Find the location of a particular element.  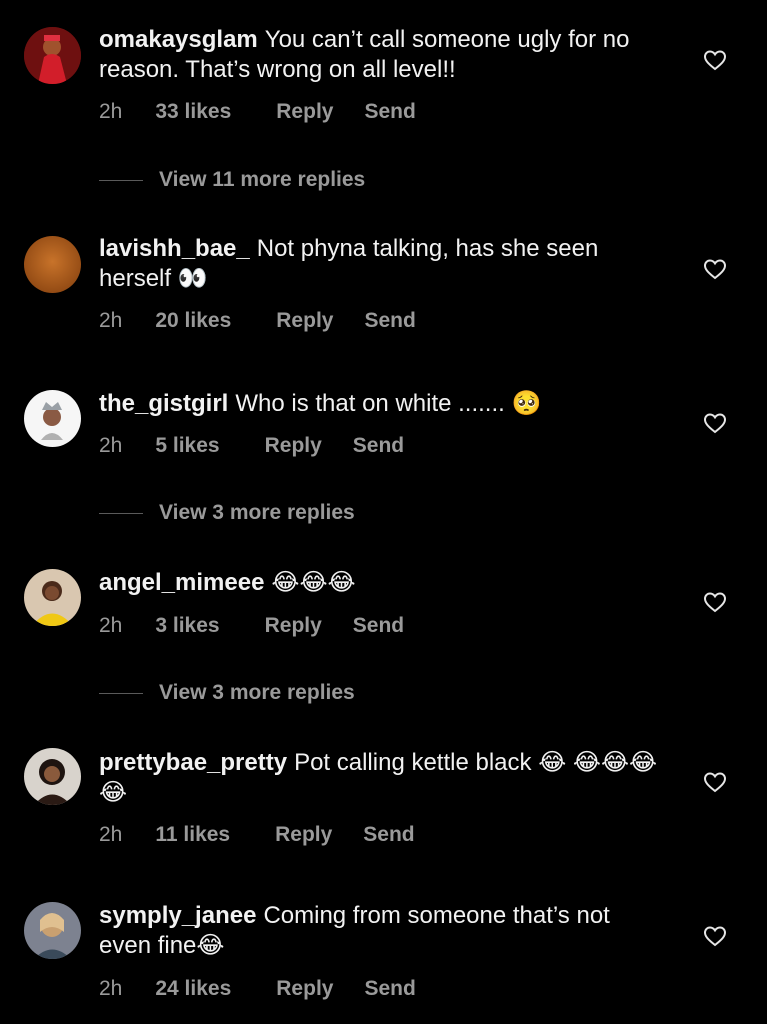

comment-username: lavishh_bae_ is located at coordinates (174, 248).